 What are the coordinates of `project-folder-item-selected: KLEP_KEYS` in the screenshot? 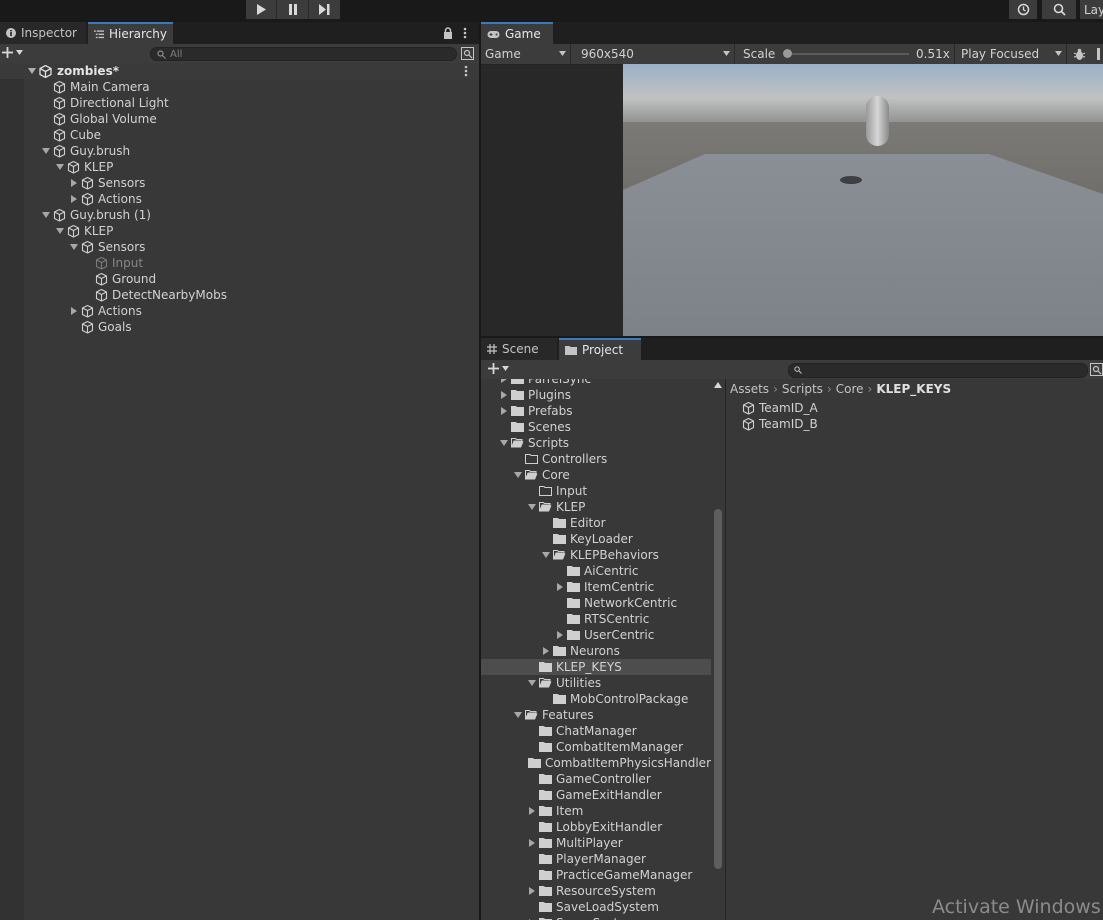 It's located at (596, 667).